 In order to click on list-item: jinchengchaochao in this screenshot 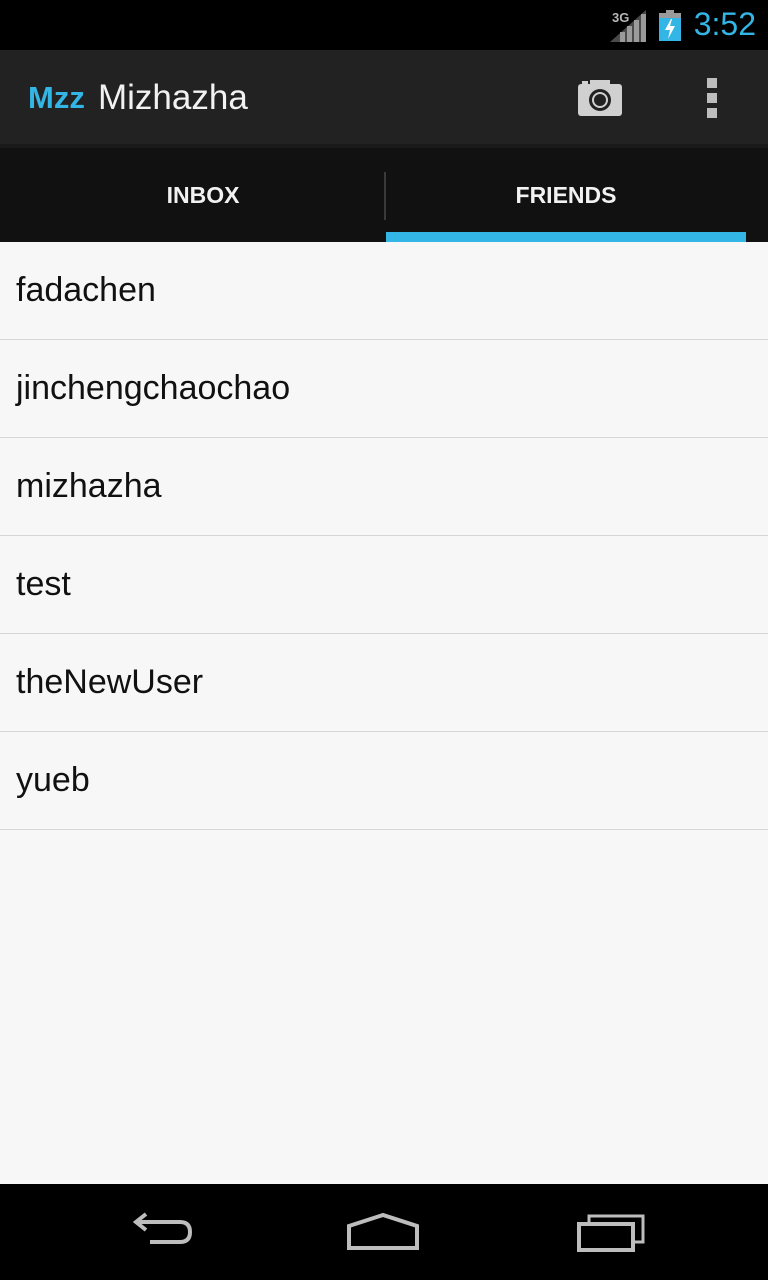, I will do `click(384, 389)`.